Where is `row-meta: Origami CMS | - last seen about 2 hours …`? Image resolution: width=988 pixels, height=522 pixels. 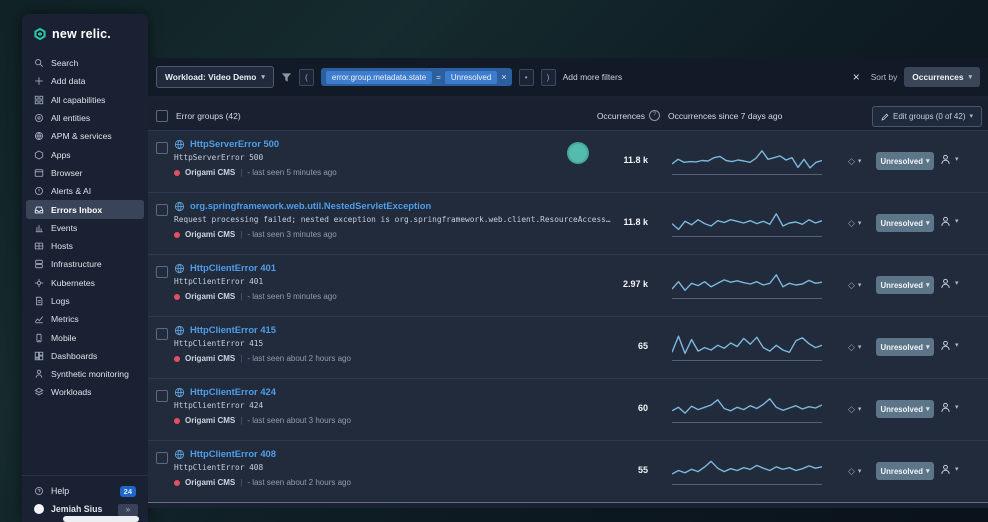 row-meta: Origami CMS | - last seen about 2 hours … is located at coordinates (262, 358).